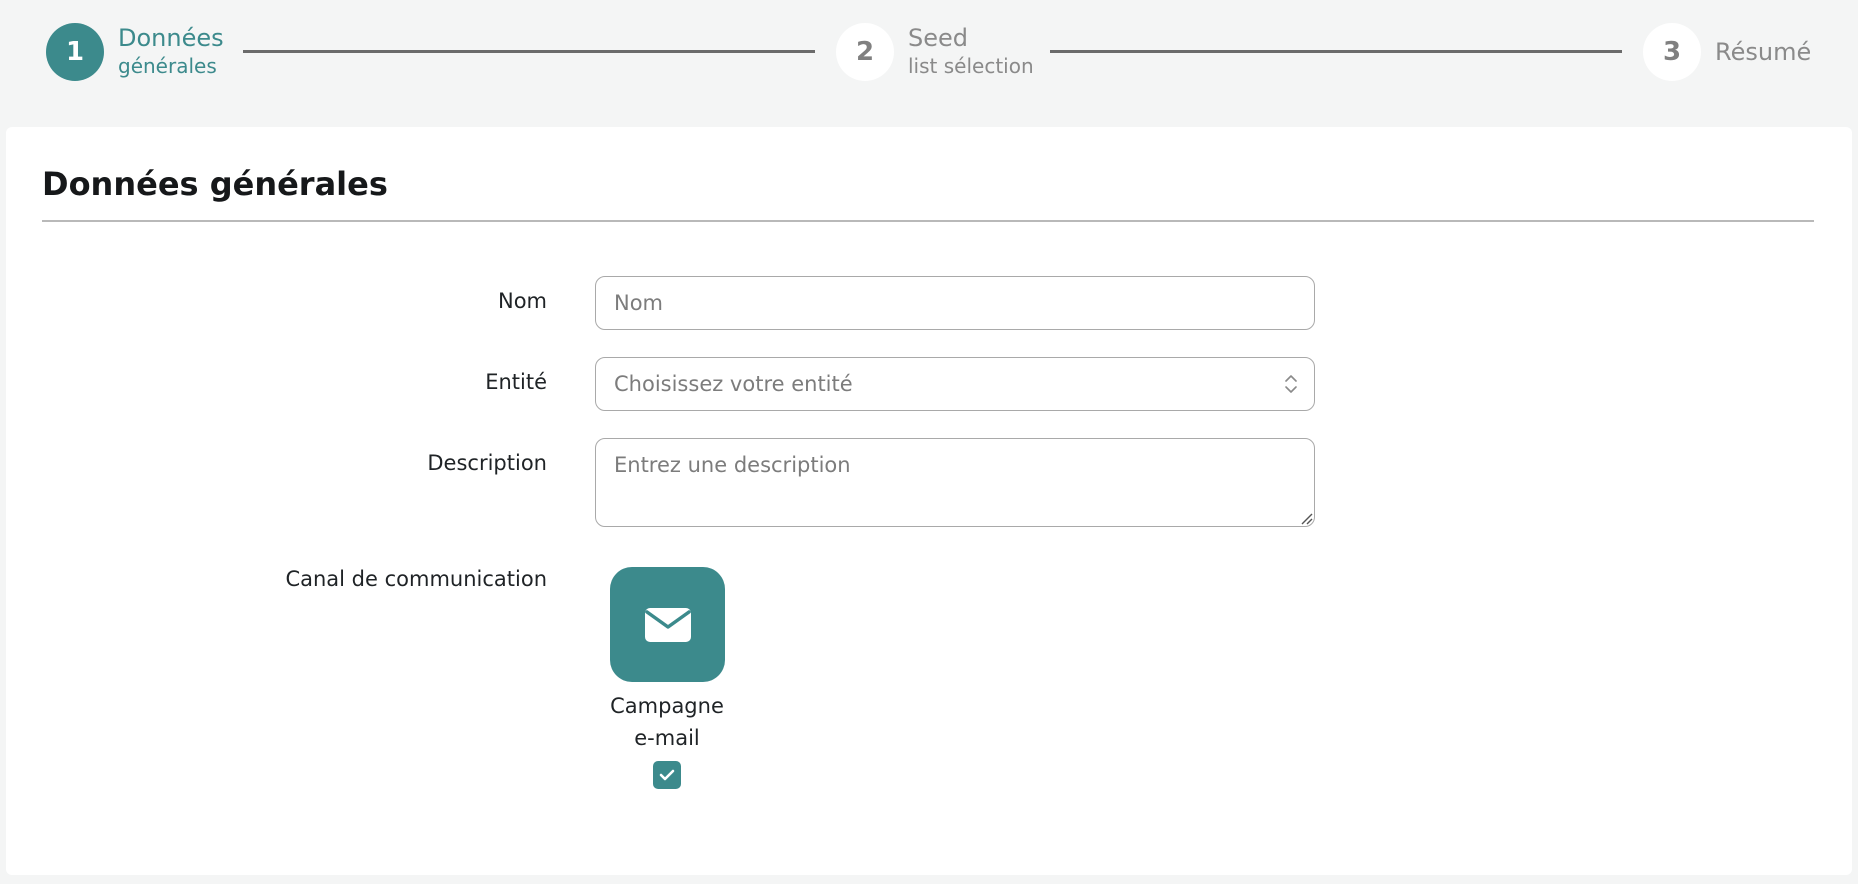 The width and height of the screenshot is (1858, 884). What do you see at coordinates (75, 52) in the screenshot?
I see `step-1-circle: 1` at bounding box center [75, 52].